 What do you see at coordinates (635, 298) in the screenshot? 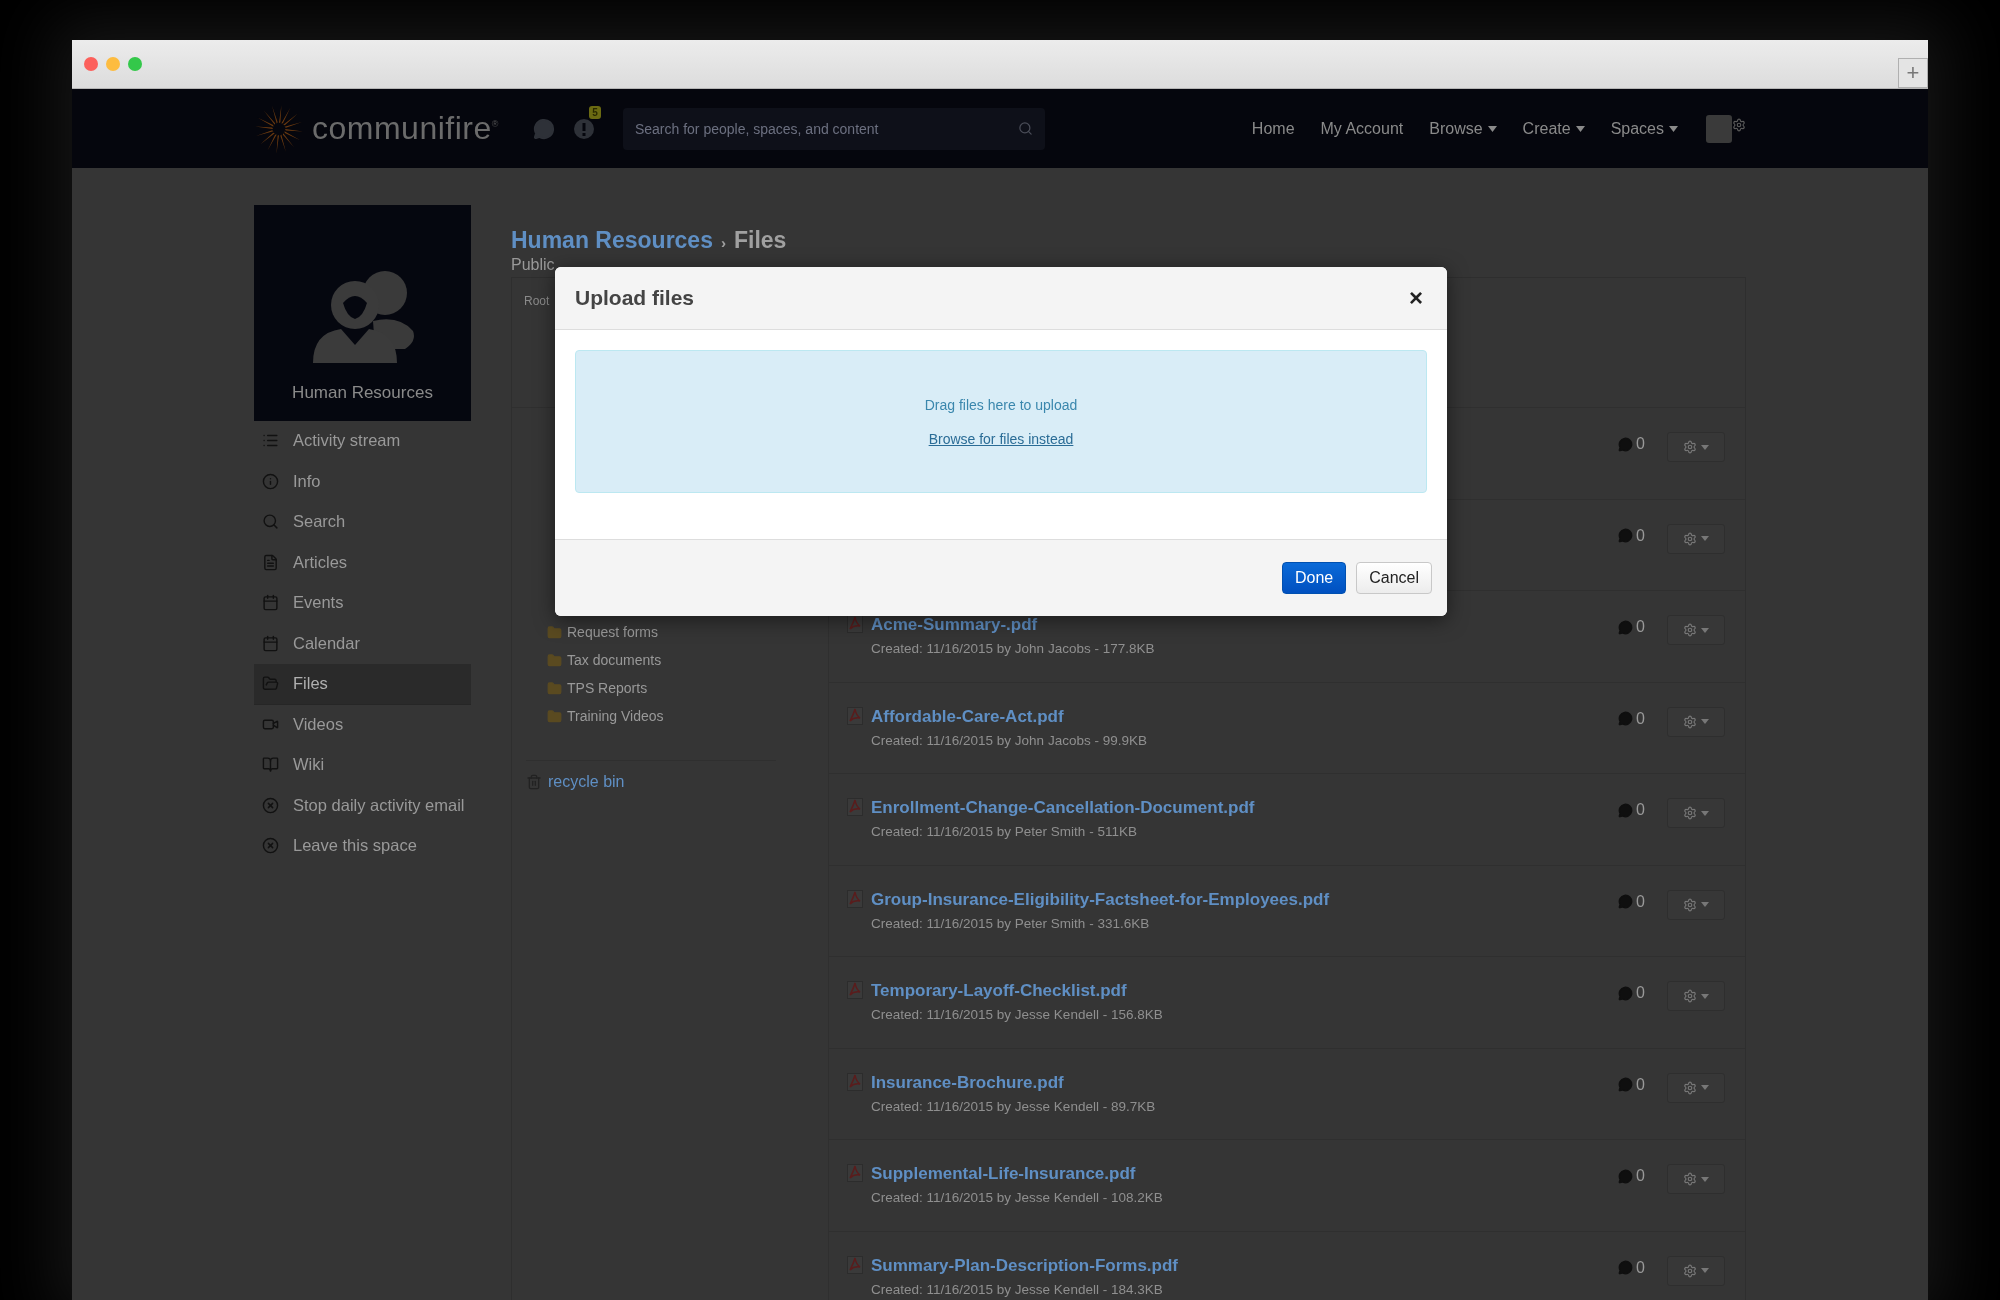
I see `dialog-title: Upload files` at bounding box center [635, 298].